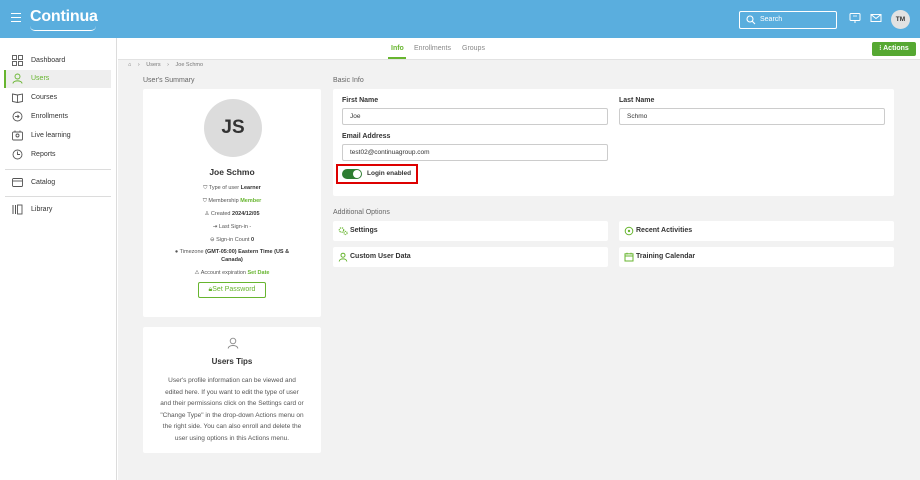 This screenshot has width=920, height=480. I want to click on sidebar-item-label: Catalog, so click(43, 182).